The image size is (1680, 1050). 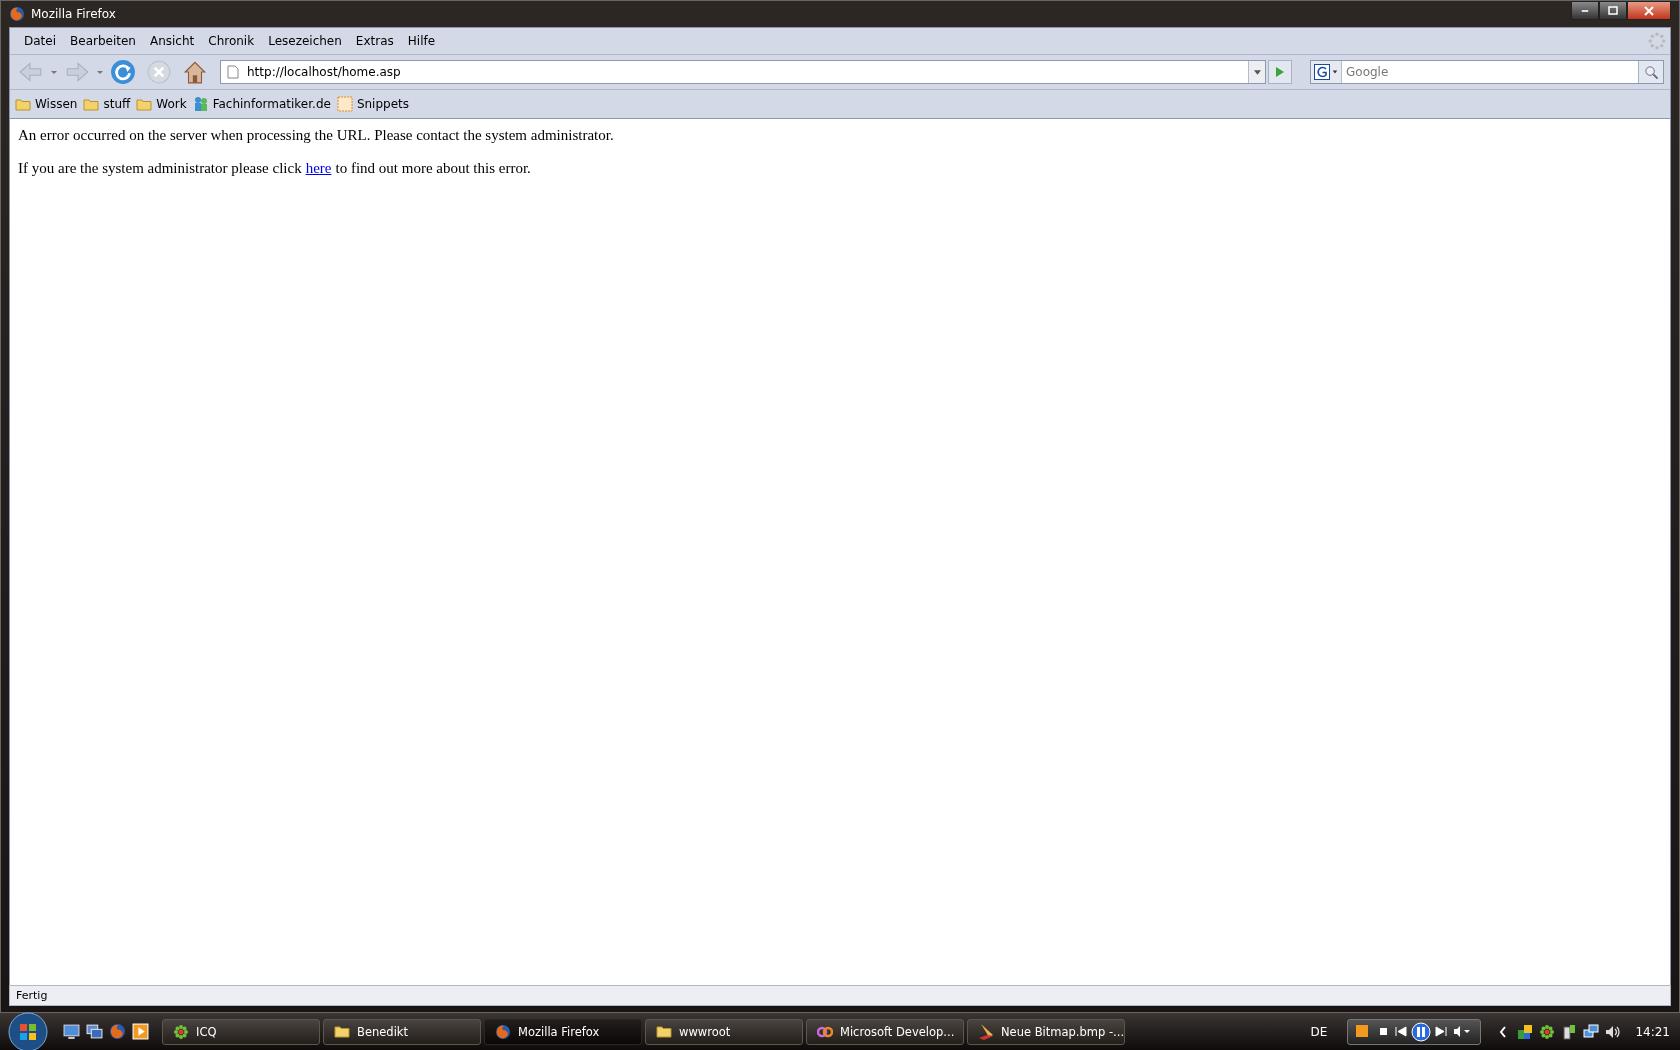 What do you see at coordinates (107, 104) in the screenshot?
I see `bookmark-item: stuff` at bounding box center [107, 104].